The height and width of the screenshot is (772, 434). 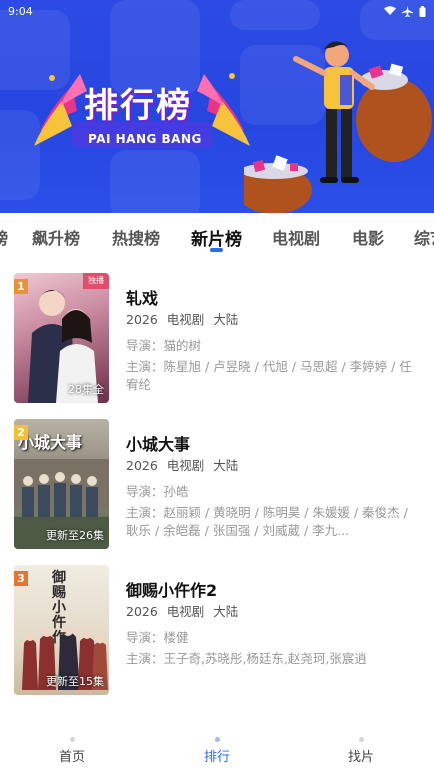 I want to click on ranking-tabs: 榜 飙升榜 热搜榜 新片榜 电视剧 电影 综艺, so click(x=217, y=236).